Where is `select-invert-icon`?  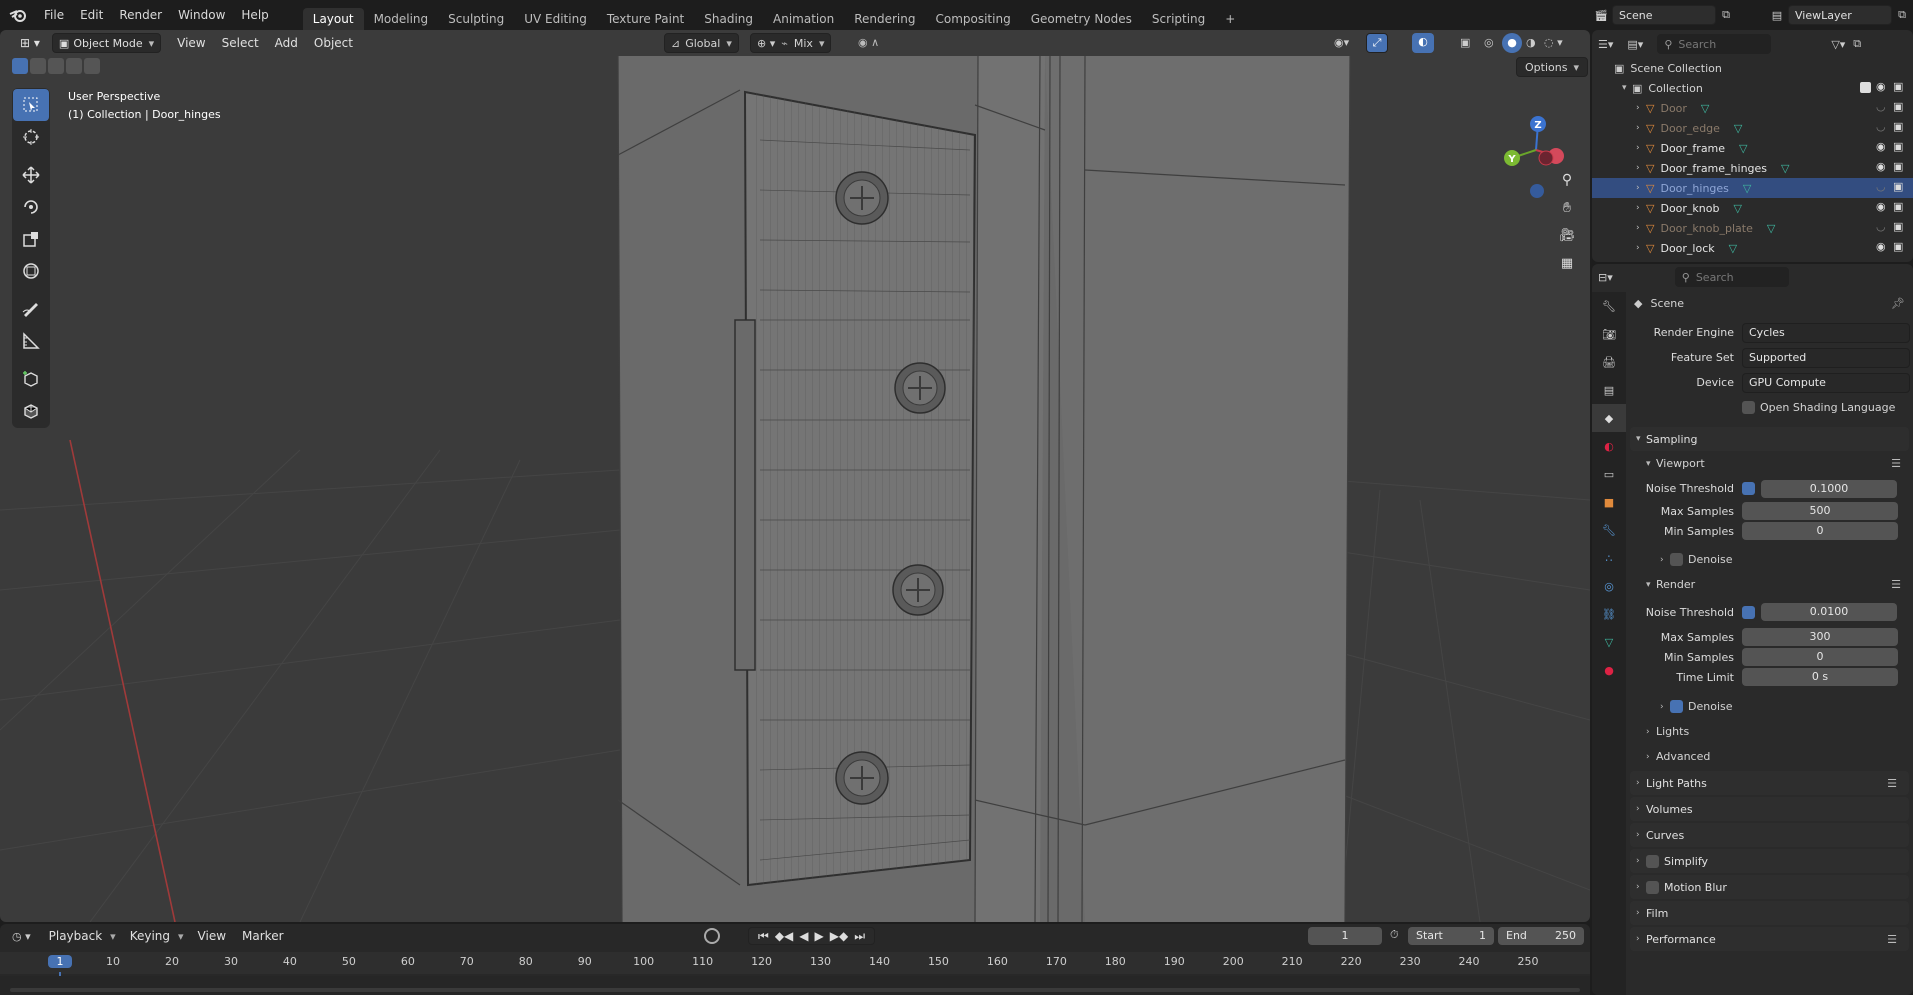
select-invert-icon is located at coordinates (74, 66).